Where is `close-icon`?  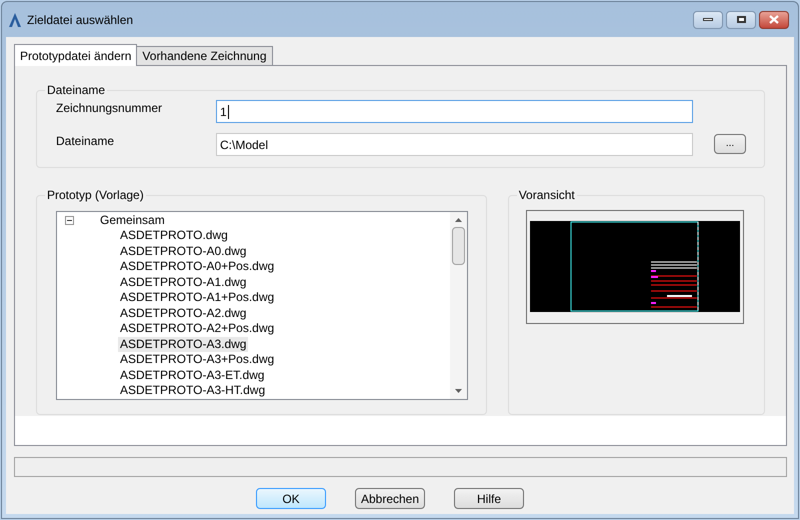
close-icon is located at coordinates (774, 19).